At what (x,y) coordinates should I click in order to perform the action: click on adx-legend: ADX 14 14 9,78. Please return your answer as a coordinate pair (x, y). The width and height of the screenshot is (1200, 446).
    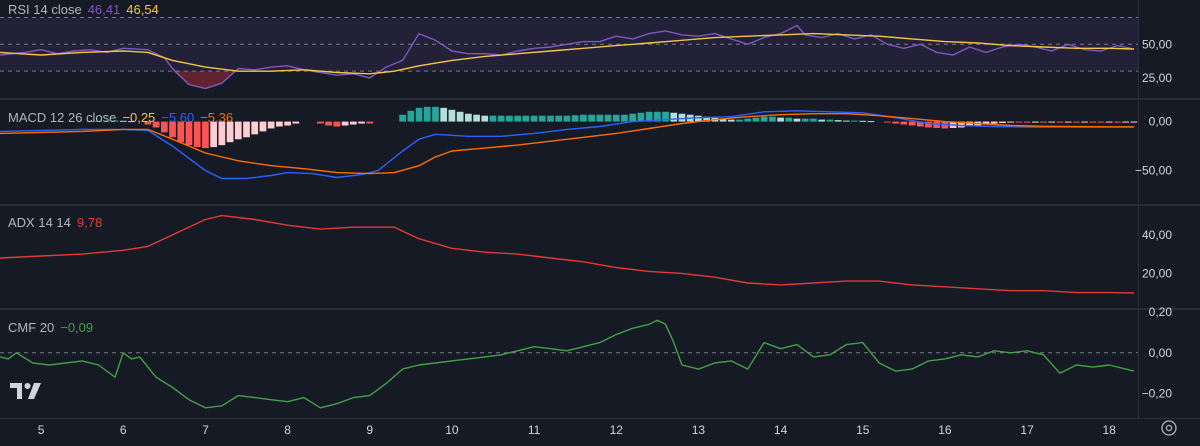
    Looking at the image, I should click on (55, 222).